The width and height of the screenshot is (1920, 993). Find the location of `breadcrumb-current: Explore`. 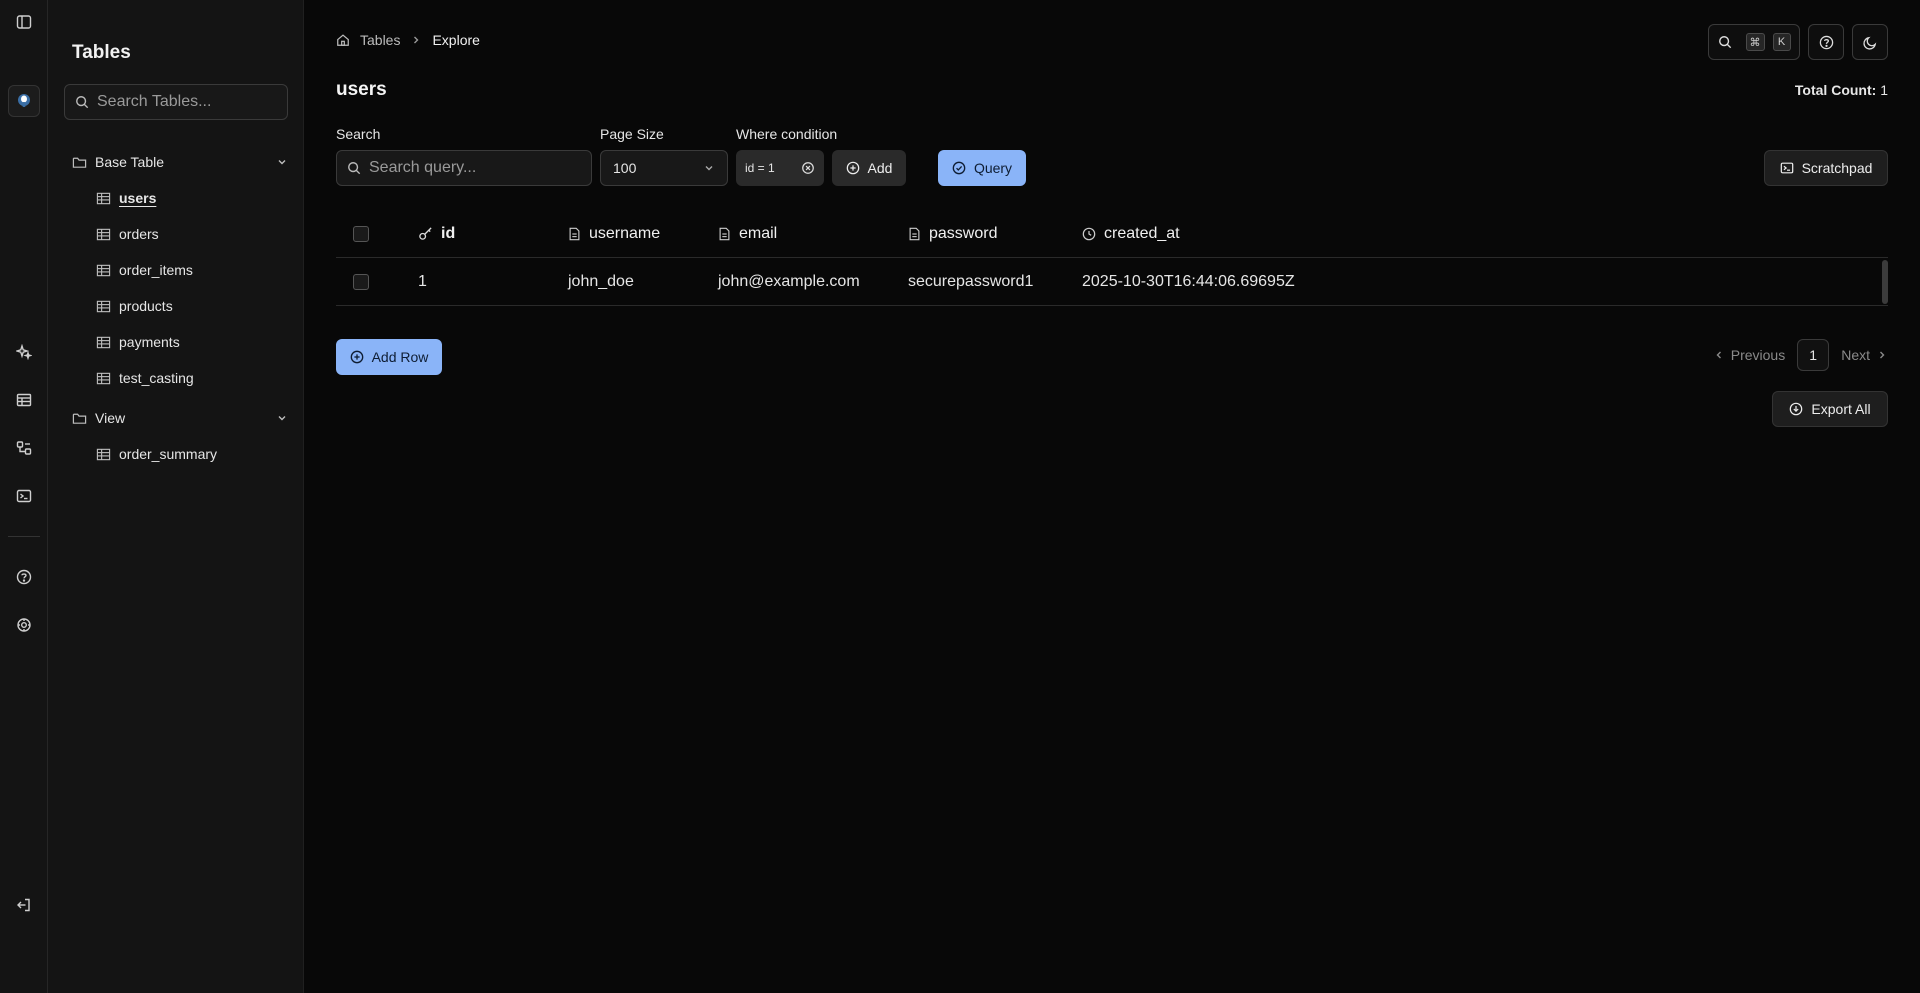

breadcrumb-current: Explore is located at coordinates (456, 40).